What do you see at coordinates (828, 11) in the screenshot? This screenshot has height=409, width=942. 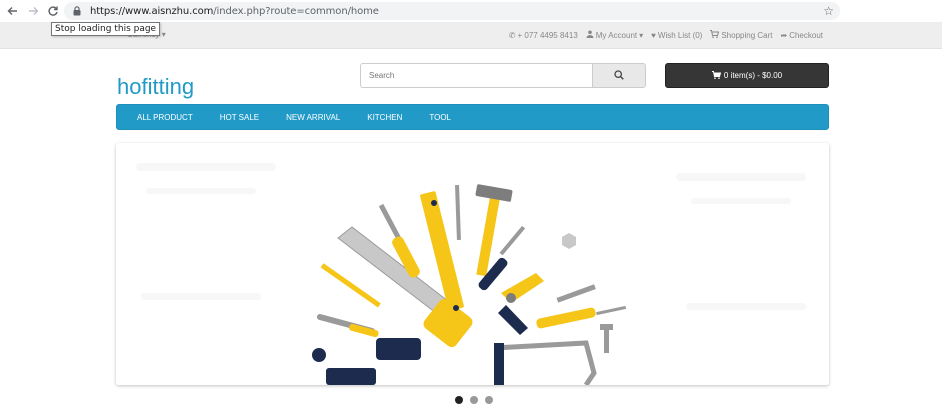 I see `bookmark-star-icon: ☆` at bounding box center [828, 11].